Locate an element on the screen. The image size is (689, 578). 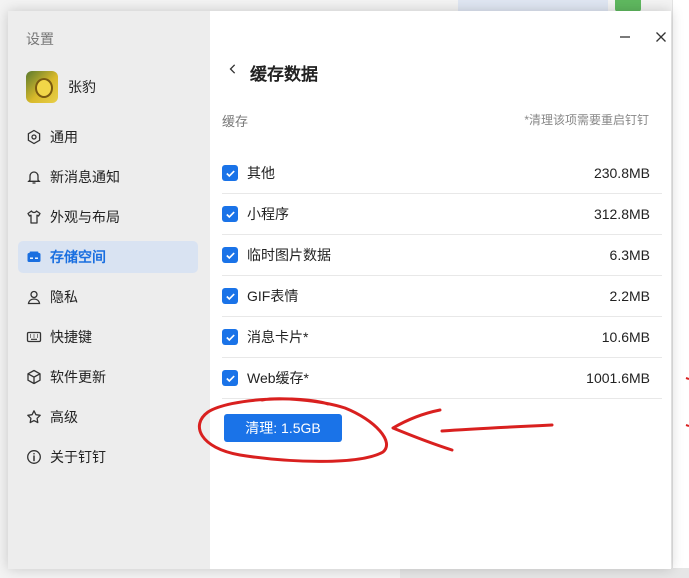
cube-icon is located at coordinates (34, 377).